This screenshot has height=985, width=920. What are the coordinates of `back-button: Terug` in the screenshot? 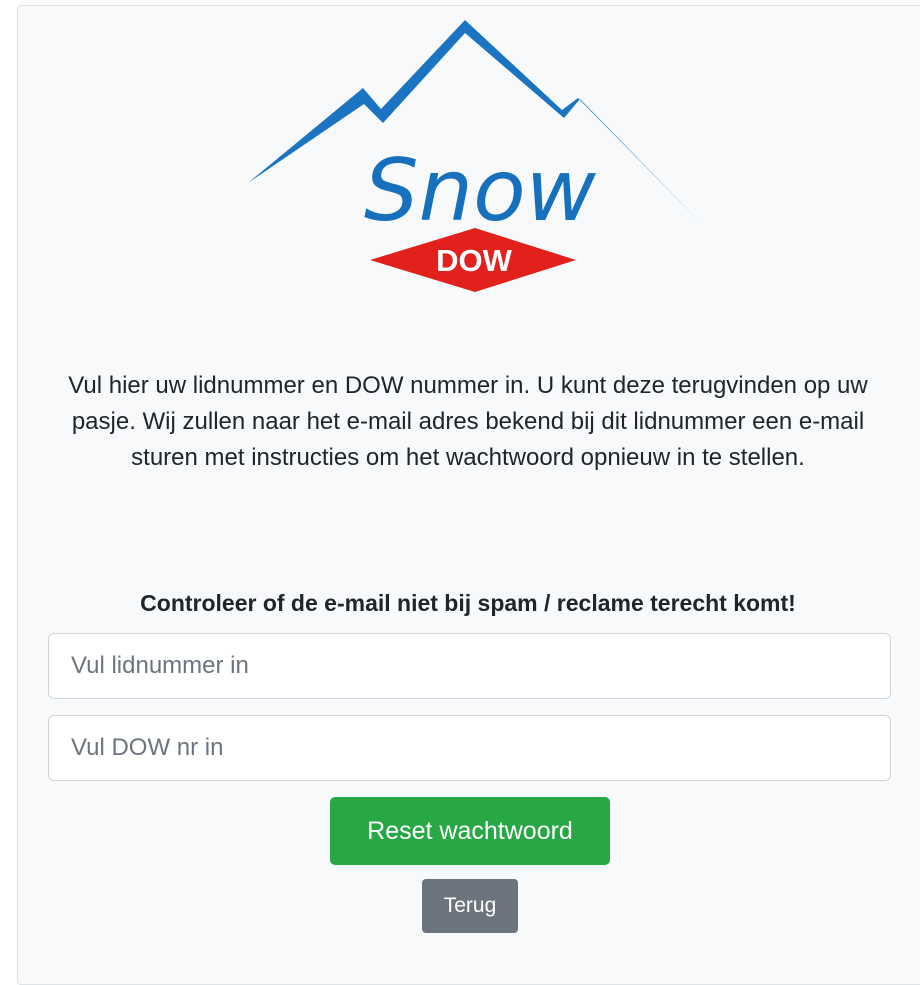 It's located at (470, 906).